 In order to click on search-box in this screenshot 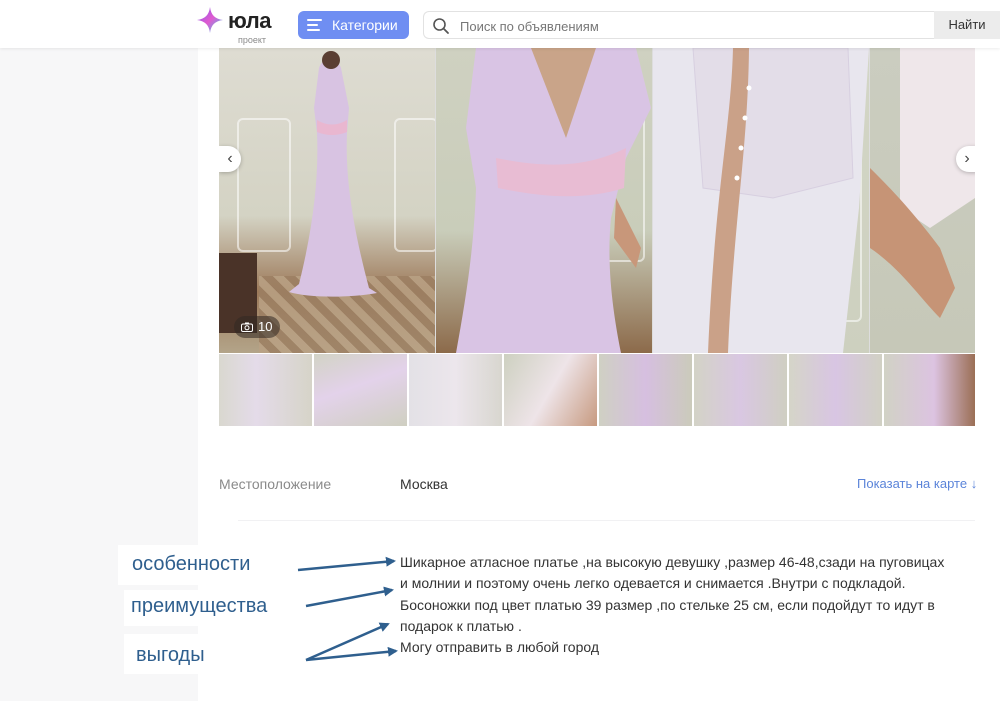, I will do `click(679, 25)`.